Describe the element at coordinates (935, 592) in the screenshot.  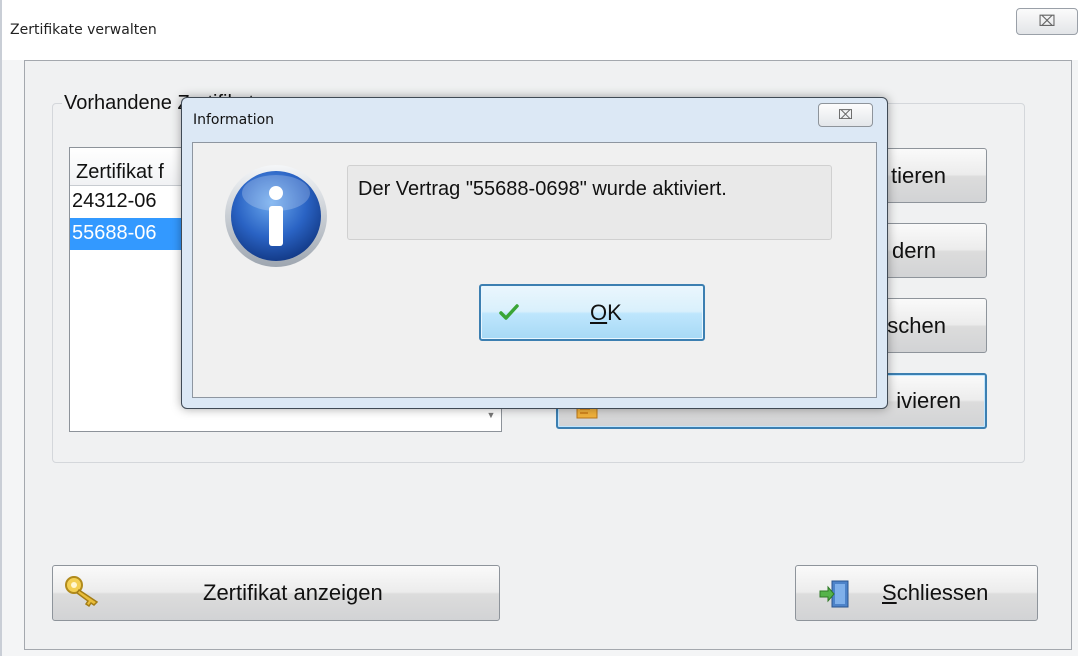
I see `button-label: Schliessen` at that location.